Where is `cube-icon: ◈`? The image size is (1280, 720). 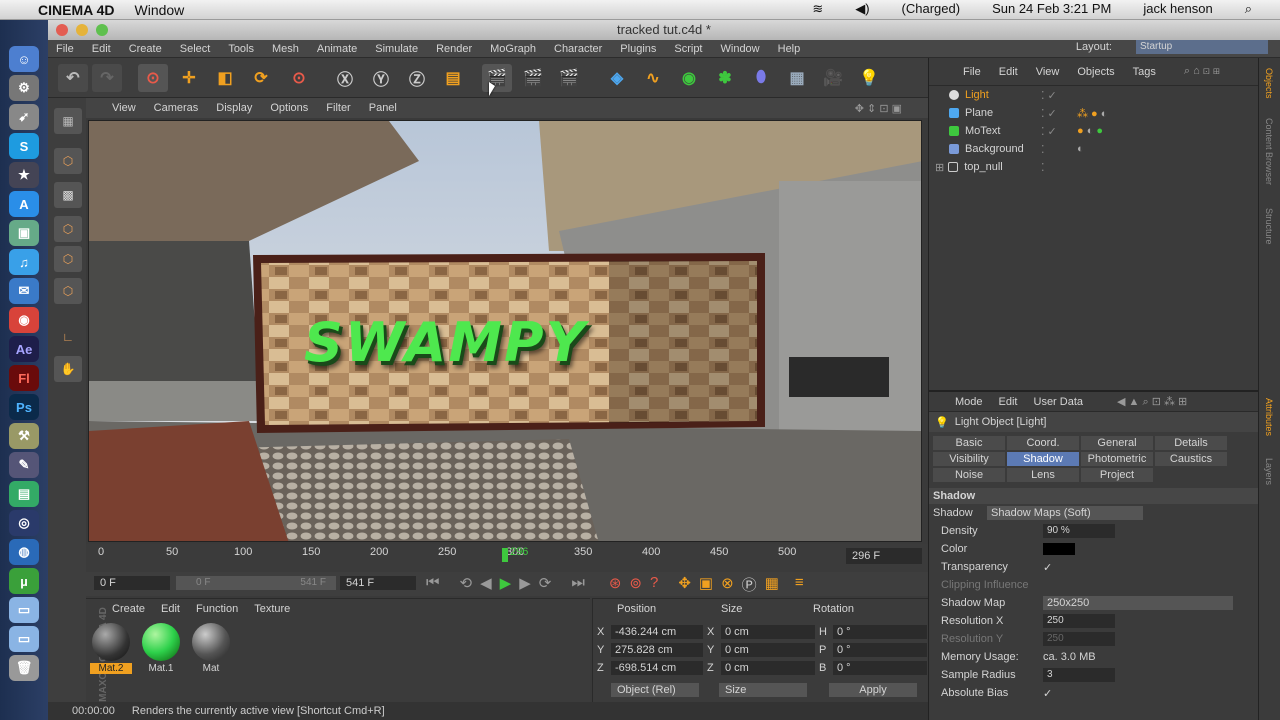 cube-icon: ◈ is located at coordinates (617, 78).